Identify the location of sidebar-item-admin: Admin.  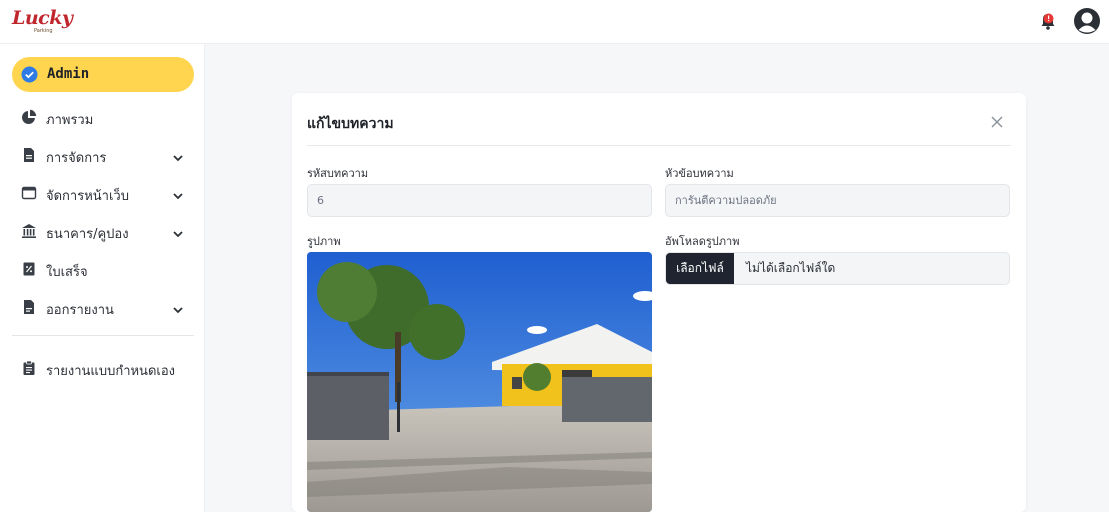
(103, 74).